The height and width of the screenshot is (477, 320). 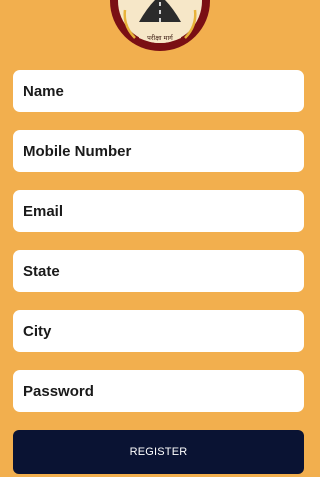 What do you see at coordinates (160, 25) in the screenshot?
I see `app-logo: परीक्षा मार्ग` at bounding box center [160, 25].